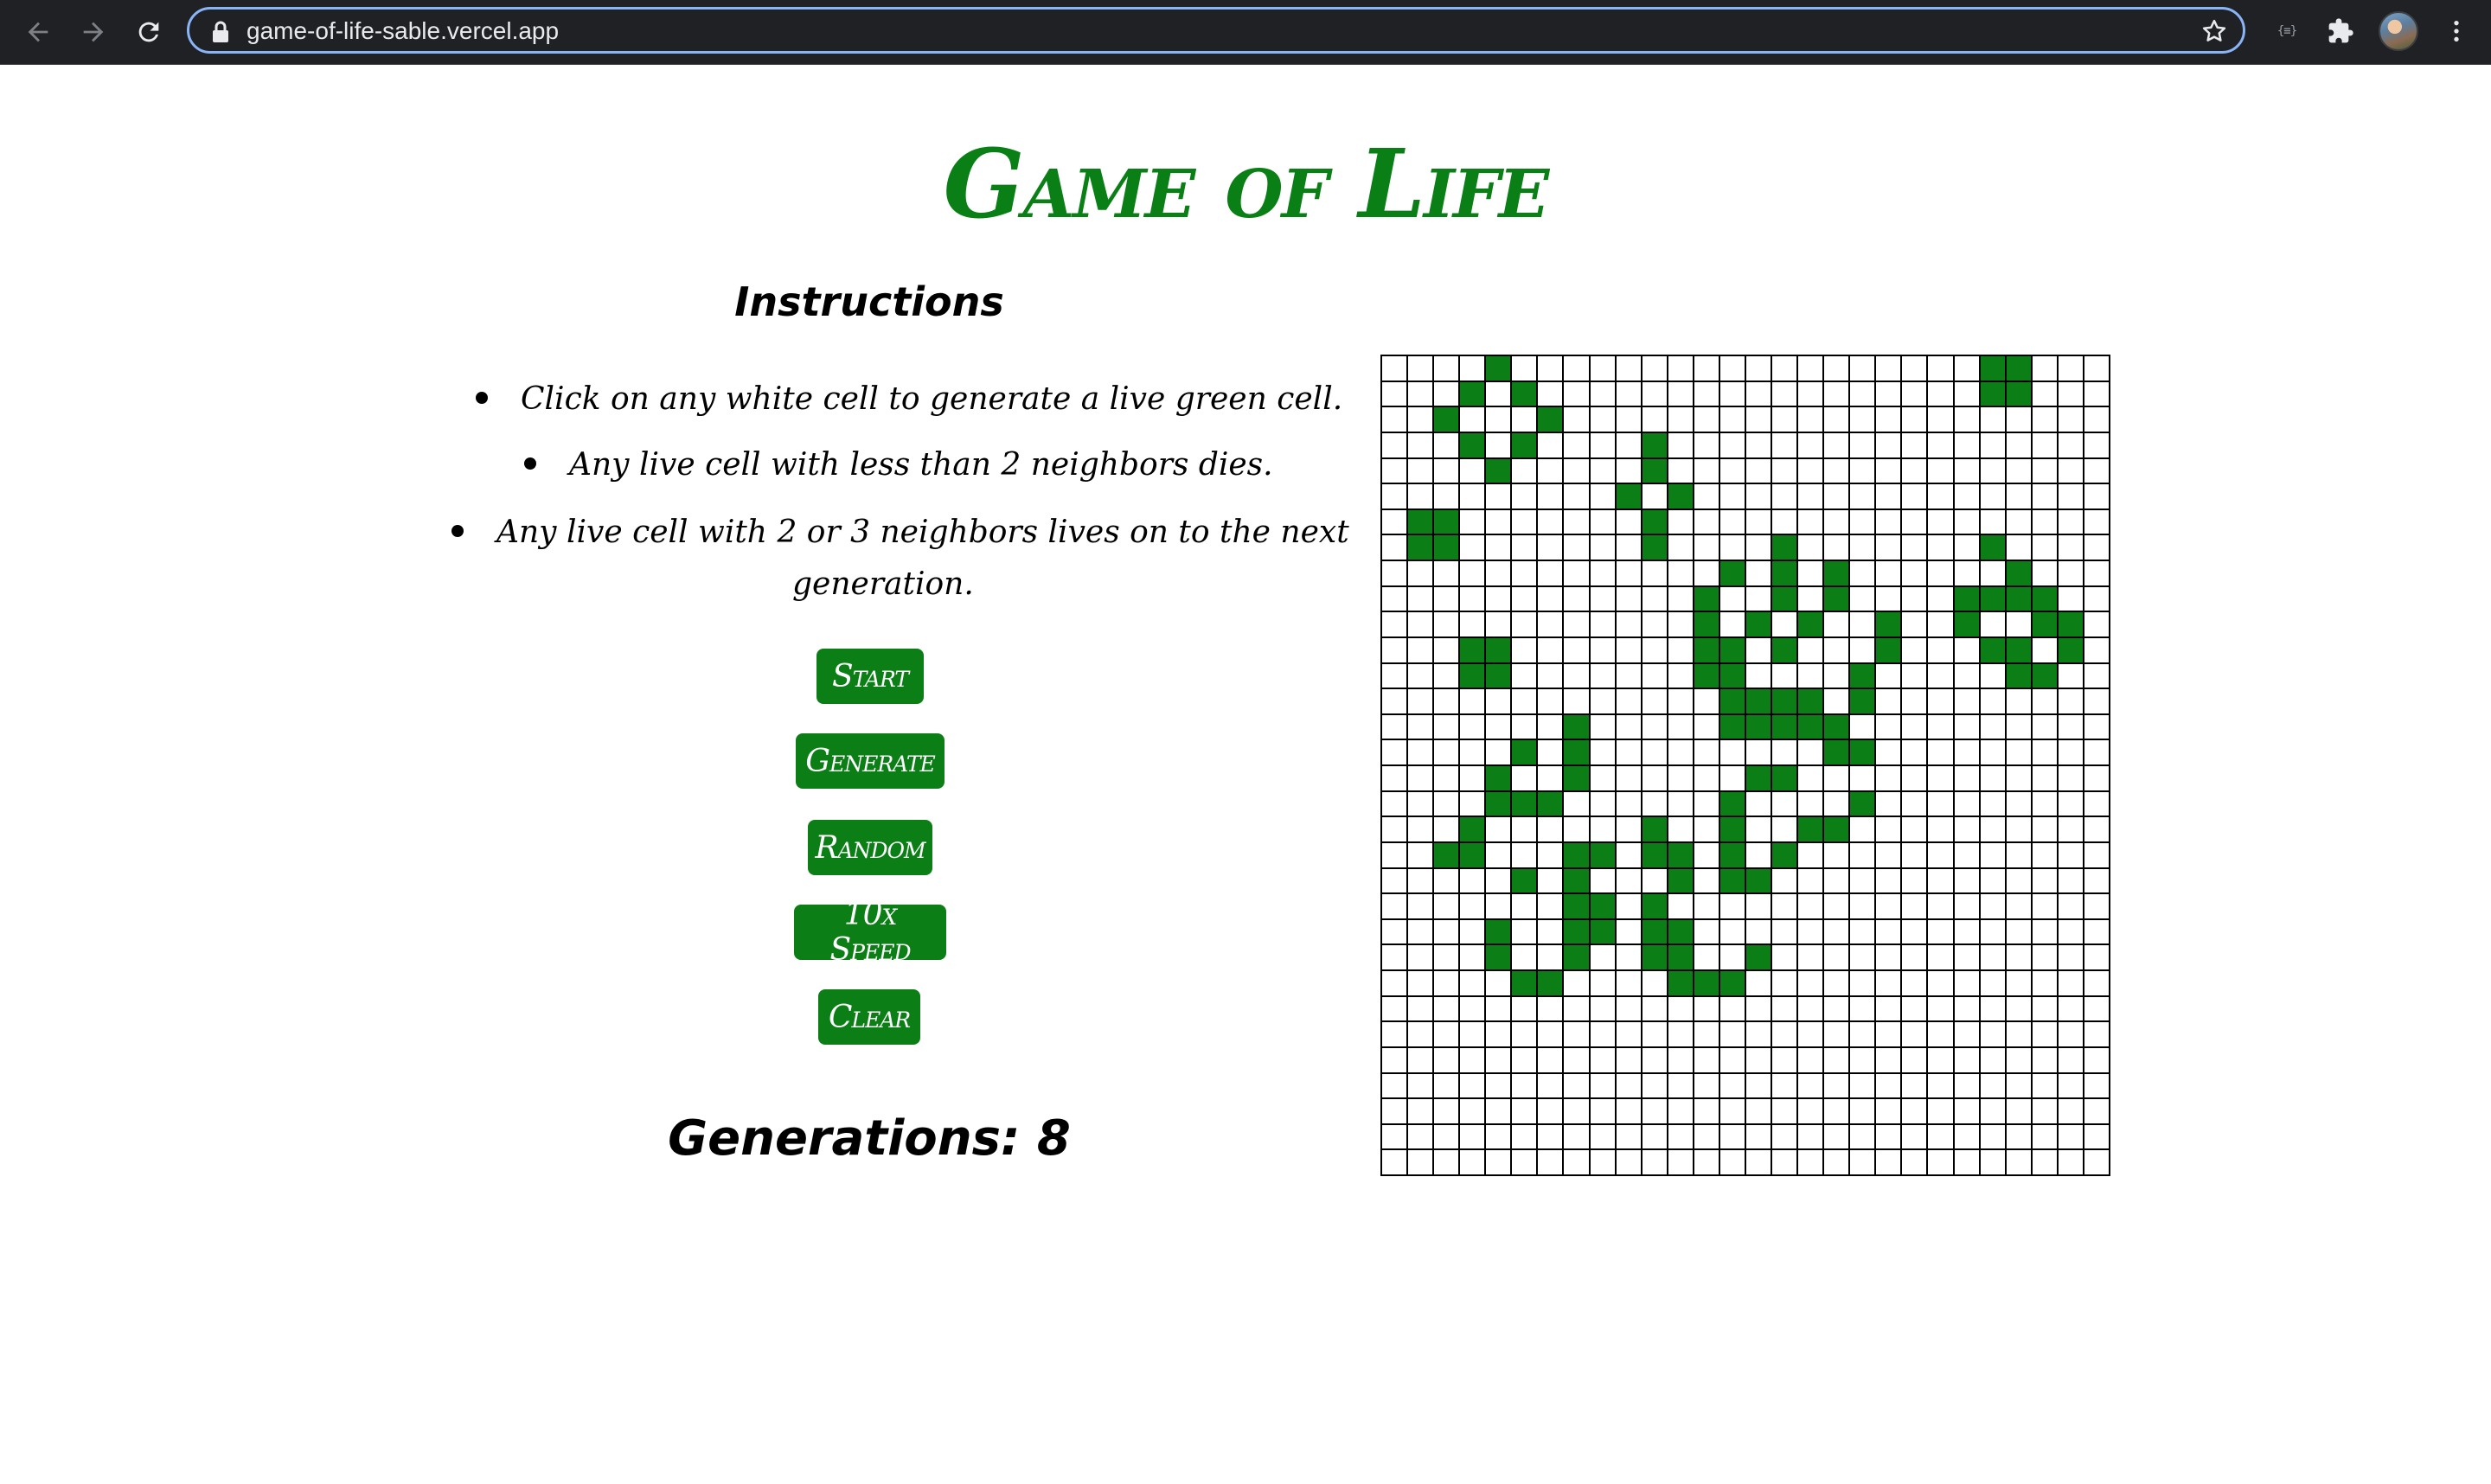 The image size is (2491, 1484). I want to click on forward-button, so click(93, 32).